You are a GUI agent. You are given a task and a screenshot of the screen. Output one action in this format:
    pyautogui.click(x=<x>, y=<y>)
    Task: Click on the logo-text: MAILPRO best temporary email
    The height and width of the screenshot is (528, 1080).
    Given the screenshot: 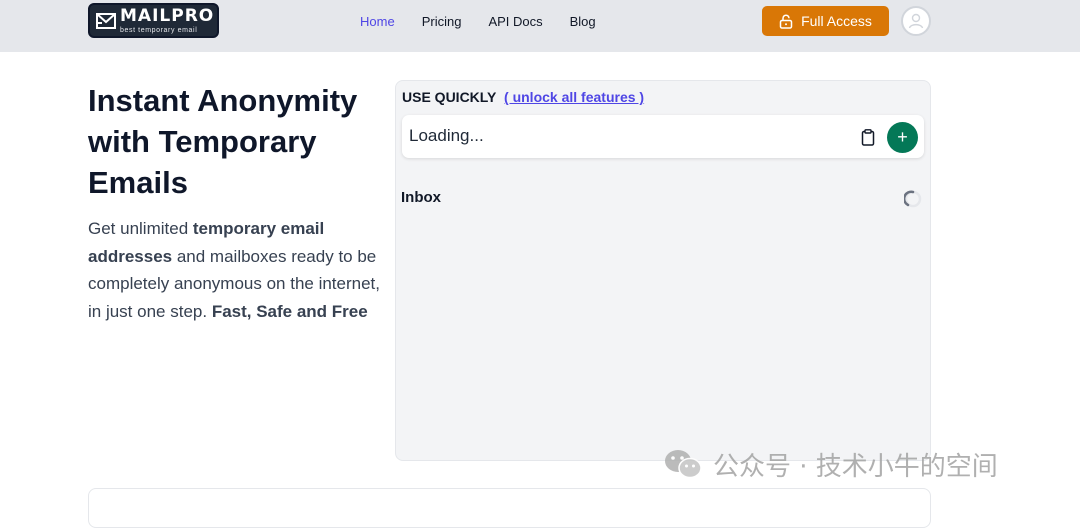 What is the action you would take?
    pyautogui.click(x=167, y=19)
    